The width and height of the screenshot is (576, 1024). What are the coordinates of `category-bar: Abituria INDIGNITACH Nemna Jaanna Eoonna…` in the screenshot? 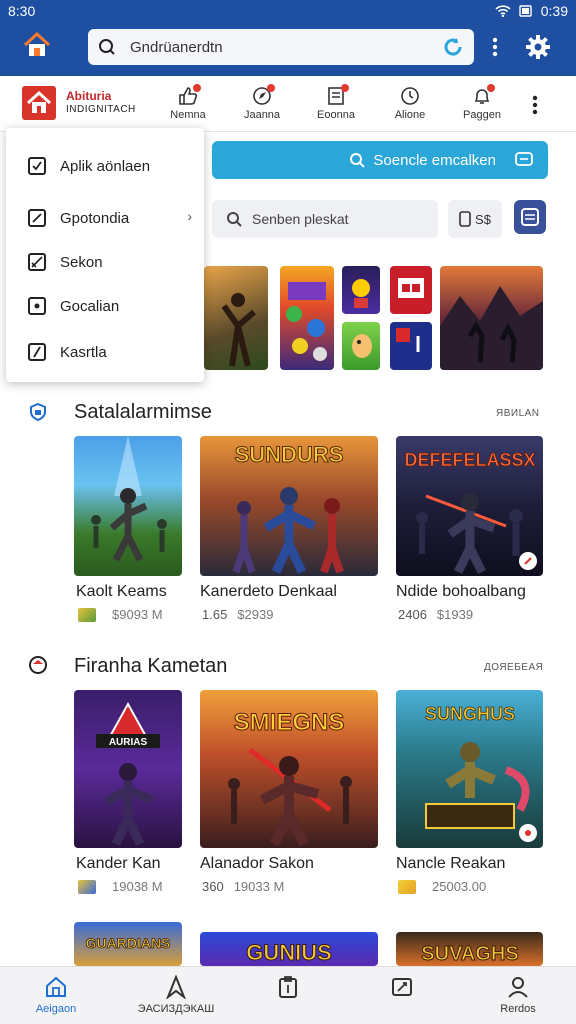 It's located at (288, 104).